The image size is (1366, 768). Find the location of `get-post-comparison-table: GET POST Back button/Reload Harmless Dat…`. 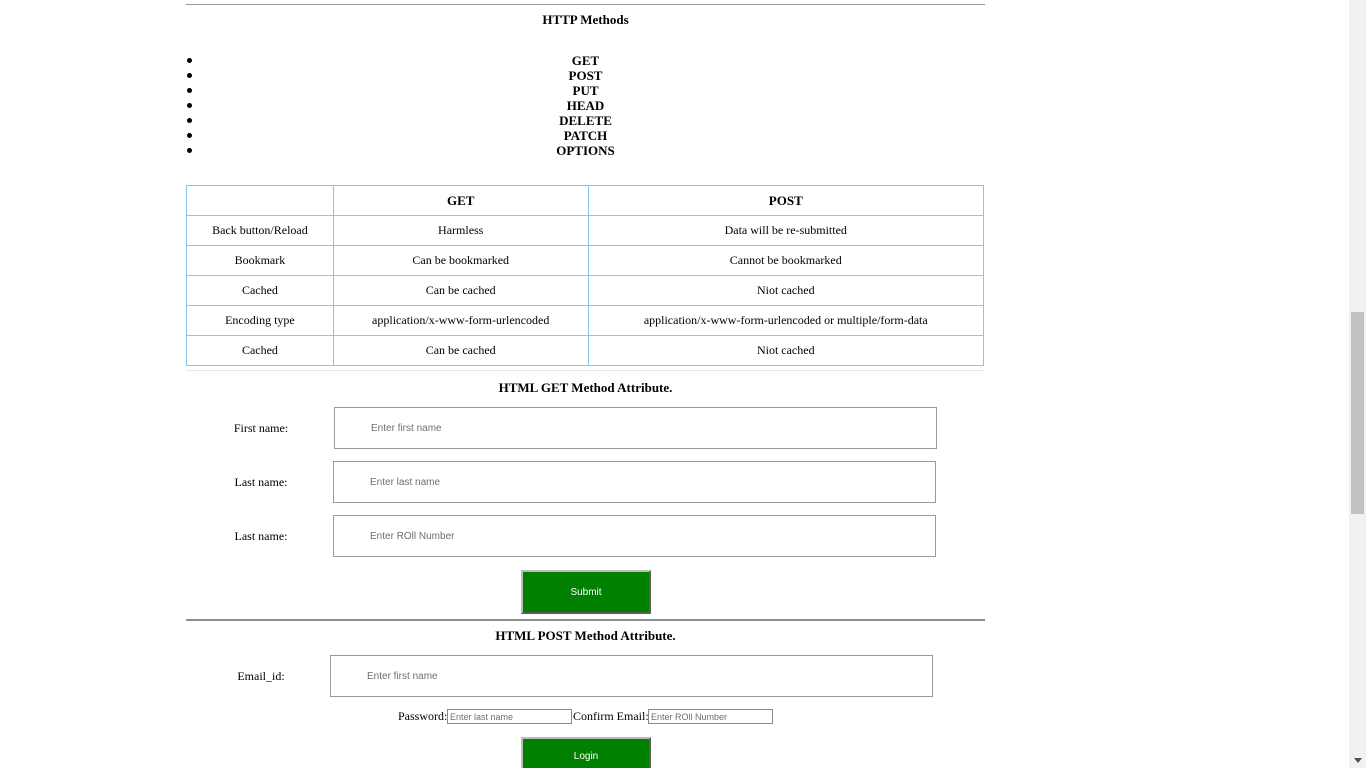

get-post-comparison-table: GET POST Back button/Reload Harmless Dat… is located at coordinates (585, 275).